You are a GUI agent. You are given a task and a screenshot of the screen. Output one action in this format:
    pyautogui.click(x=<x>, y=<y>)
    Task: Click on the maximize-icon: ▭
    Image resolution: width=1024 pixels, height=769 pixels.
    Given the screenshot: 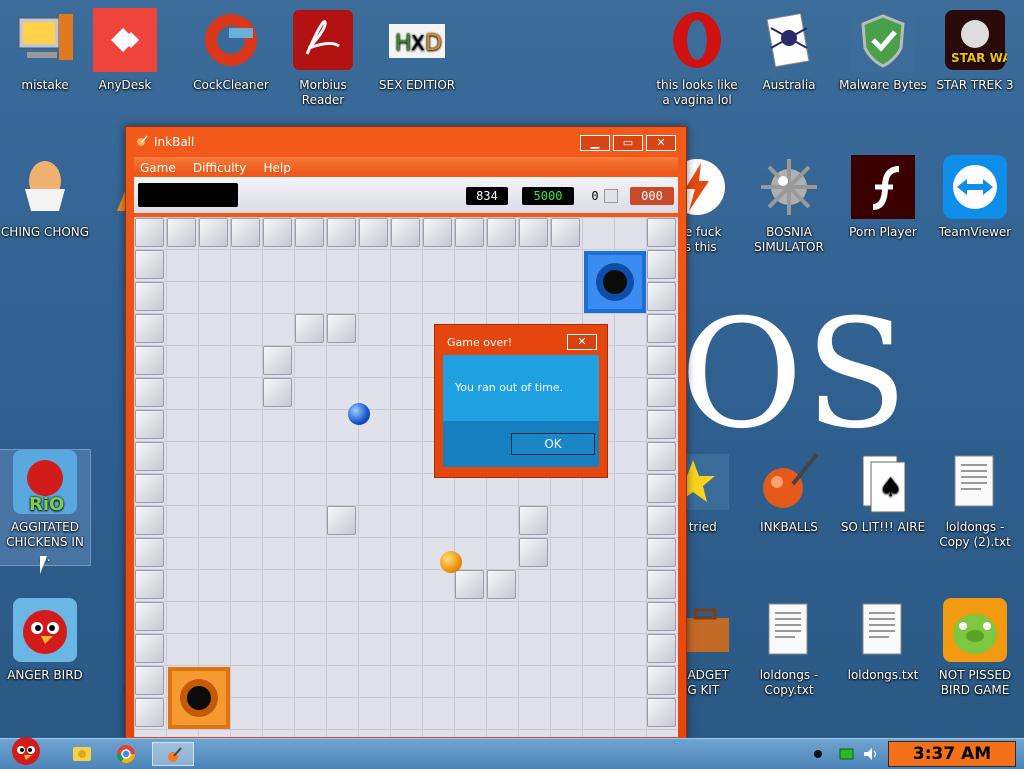 What is the action you would take?
    pyautogui.click(x=628, y=142)
    